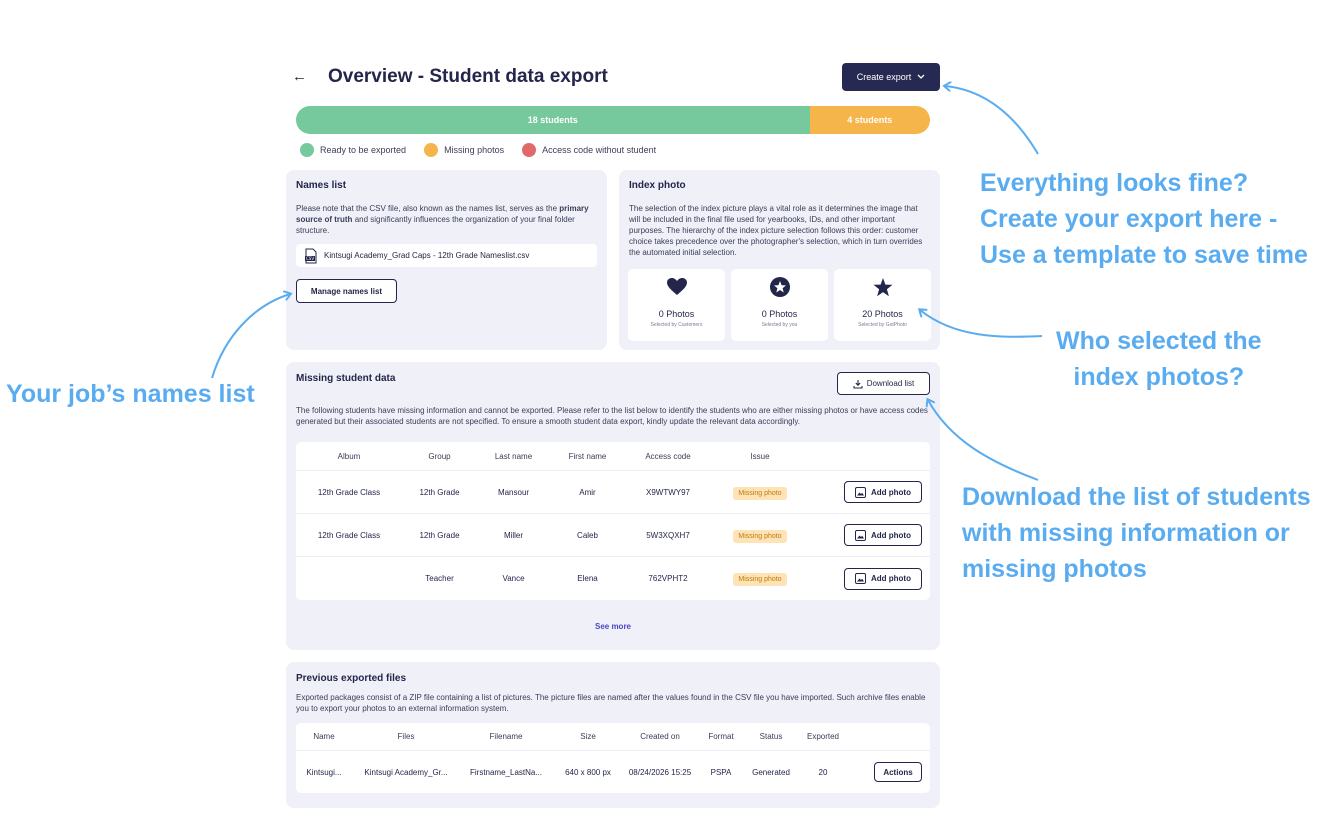 The width and height of the screenshot is (1344, 819). I want to click on col-size: Size, so click(588, 736).